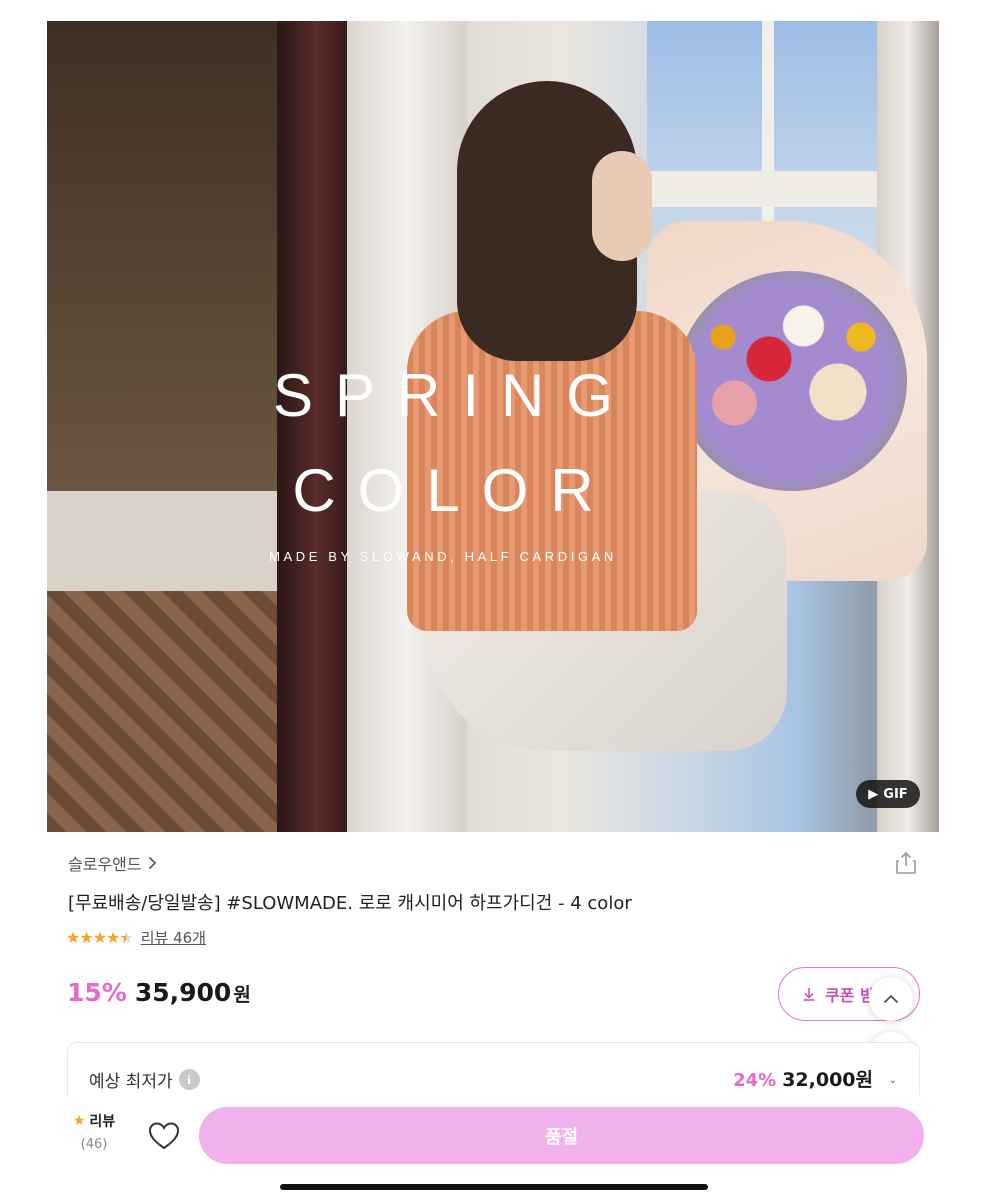 This screenshot has width=984, height=1200. What do you see at coordinates (850, 995) in the screenshot?
I see `coupon-label: 쿠폰 받` at bounding box center [850, 995].